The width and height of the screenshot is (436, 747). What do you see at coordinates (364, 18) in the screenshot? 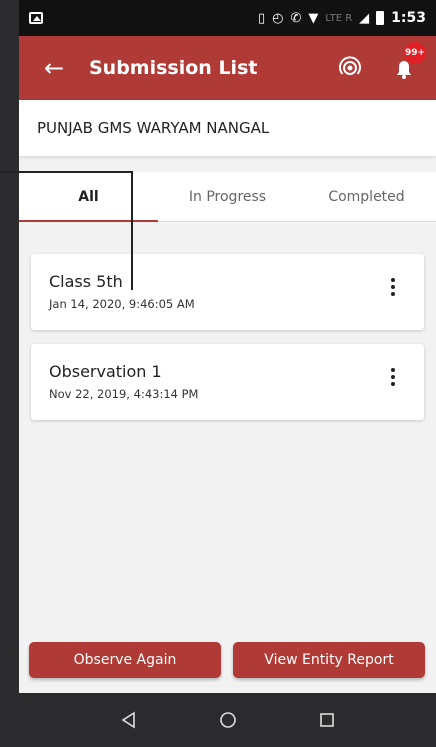
I see `cell-signal-icon: ◢` at bounding box center [364, 18].